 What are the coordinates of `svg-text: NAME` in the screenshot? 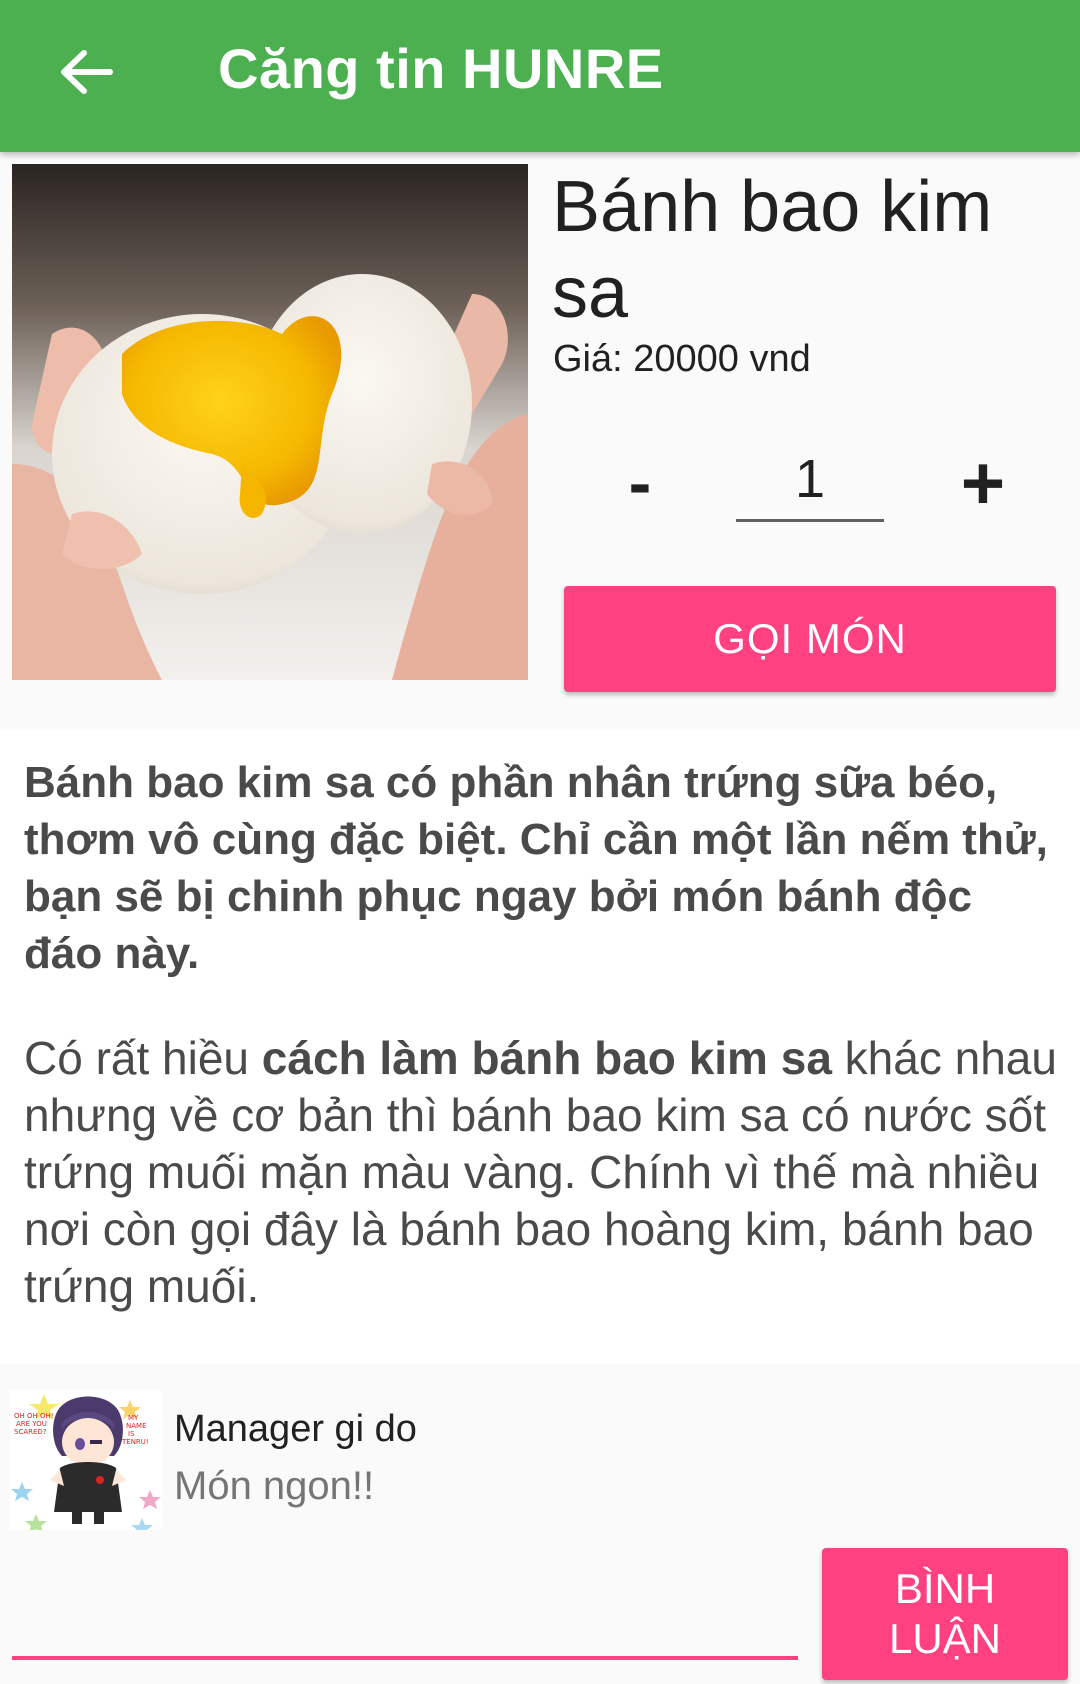 It's located at (136, 1426).